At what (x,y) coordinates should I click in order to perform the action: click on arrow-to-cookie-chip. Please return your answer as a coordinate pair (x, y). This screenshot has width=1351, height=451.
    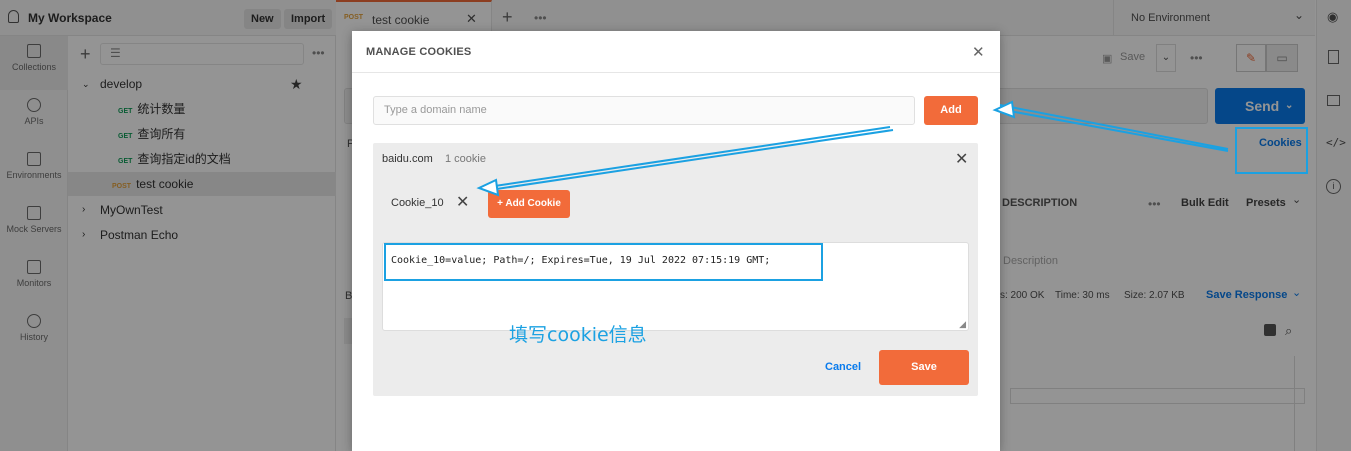
    Looking at the image, I should click on (690, 158).